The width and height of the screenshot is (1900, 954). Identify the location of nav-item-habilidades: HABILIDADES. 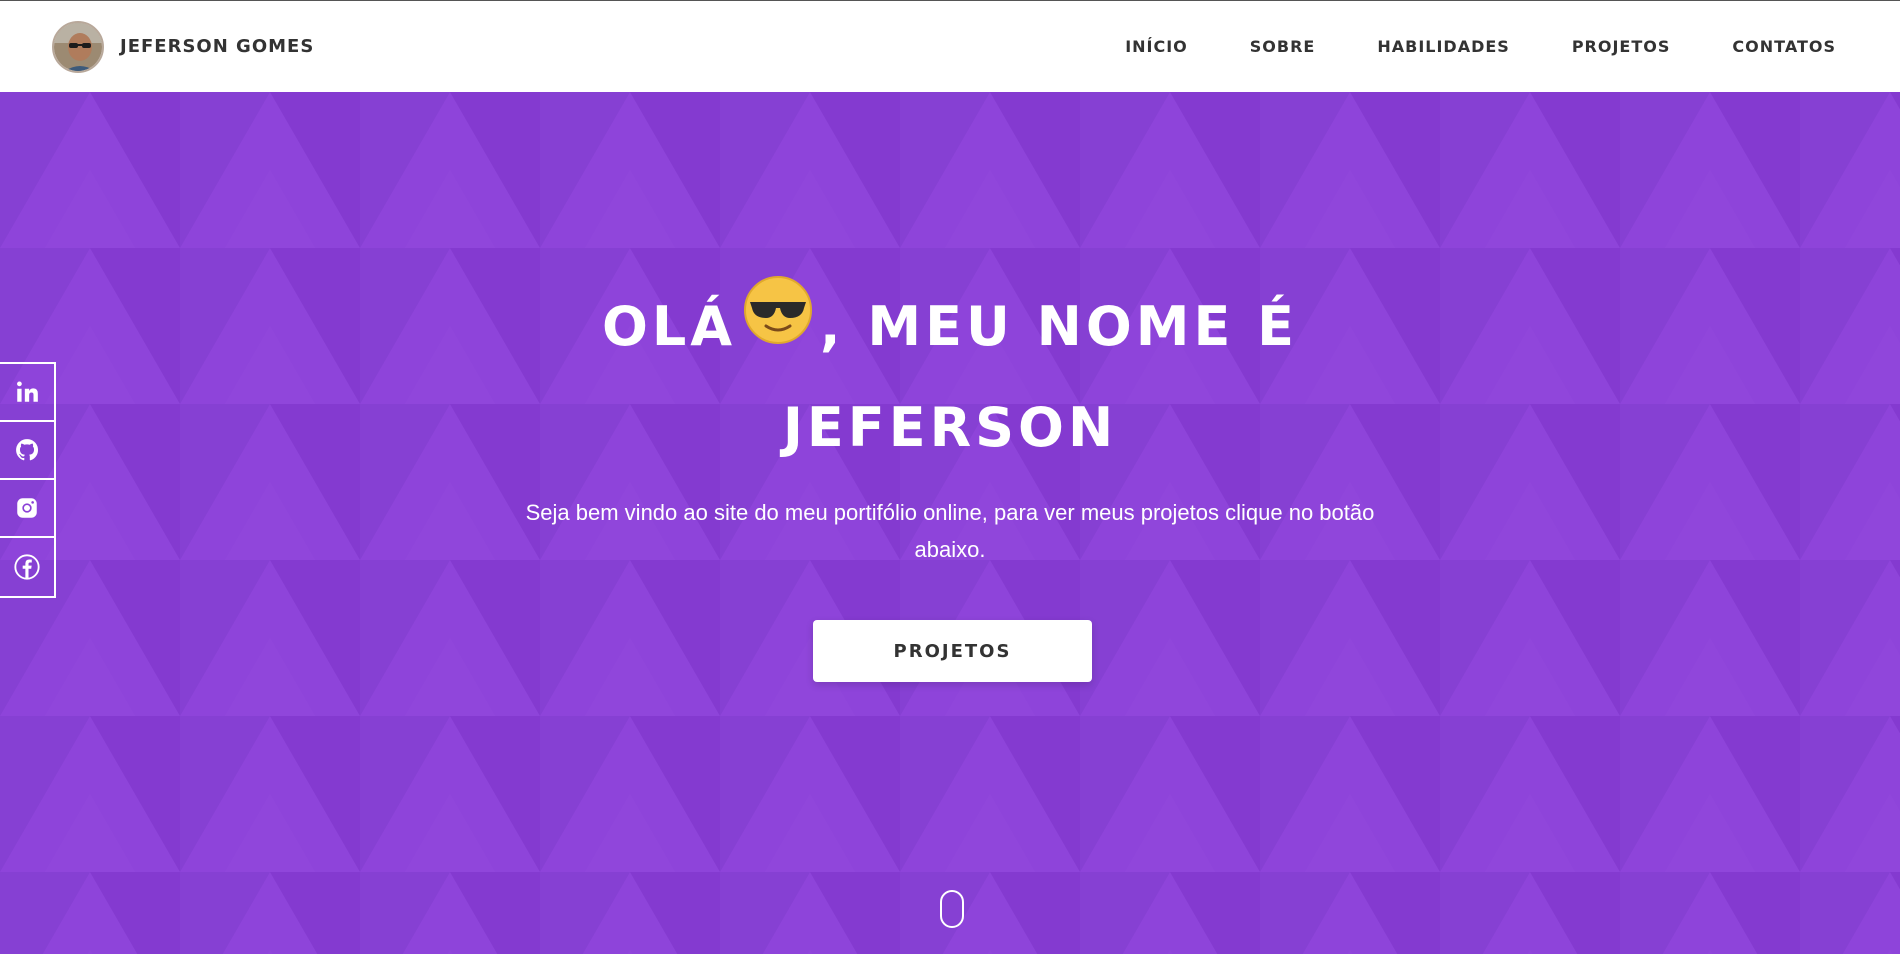
(1443, 46).